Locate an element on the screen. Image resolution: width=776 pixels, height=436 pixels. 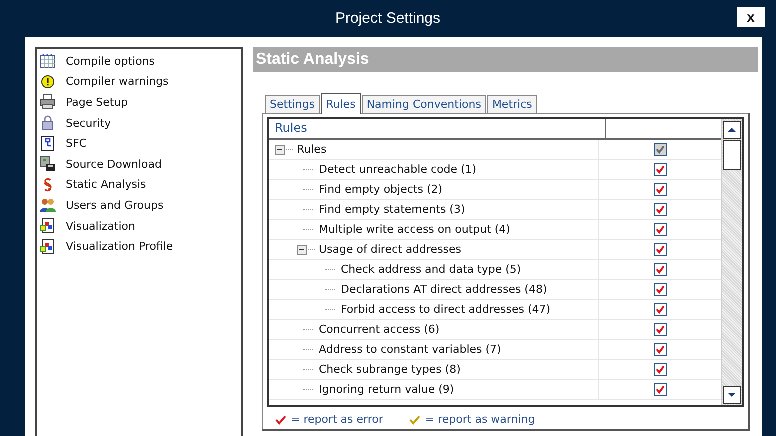
scroll-down-icon is located at coordinates (732, 395).